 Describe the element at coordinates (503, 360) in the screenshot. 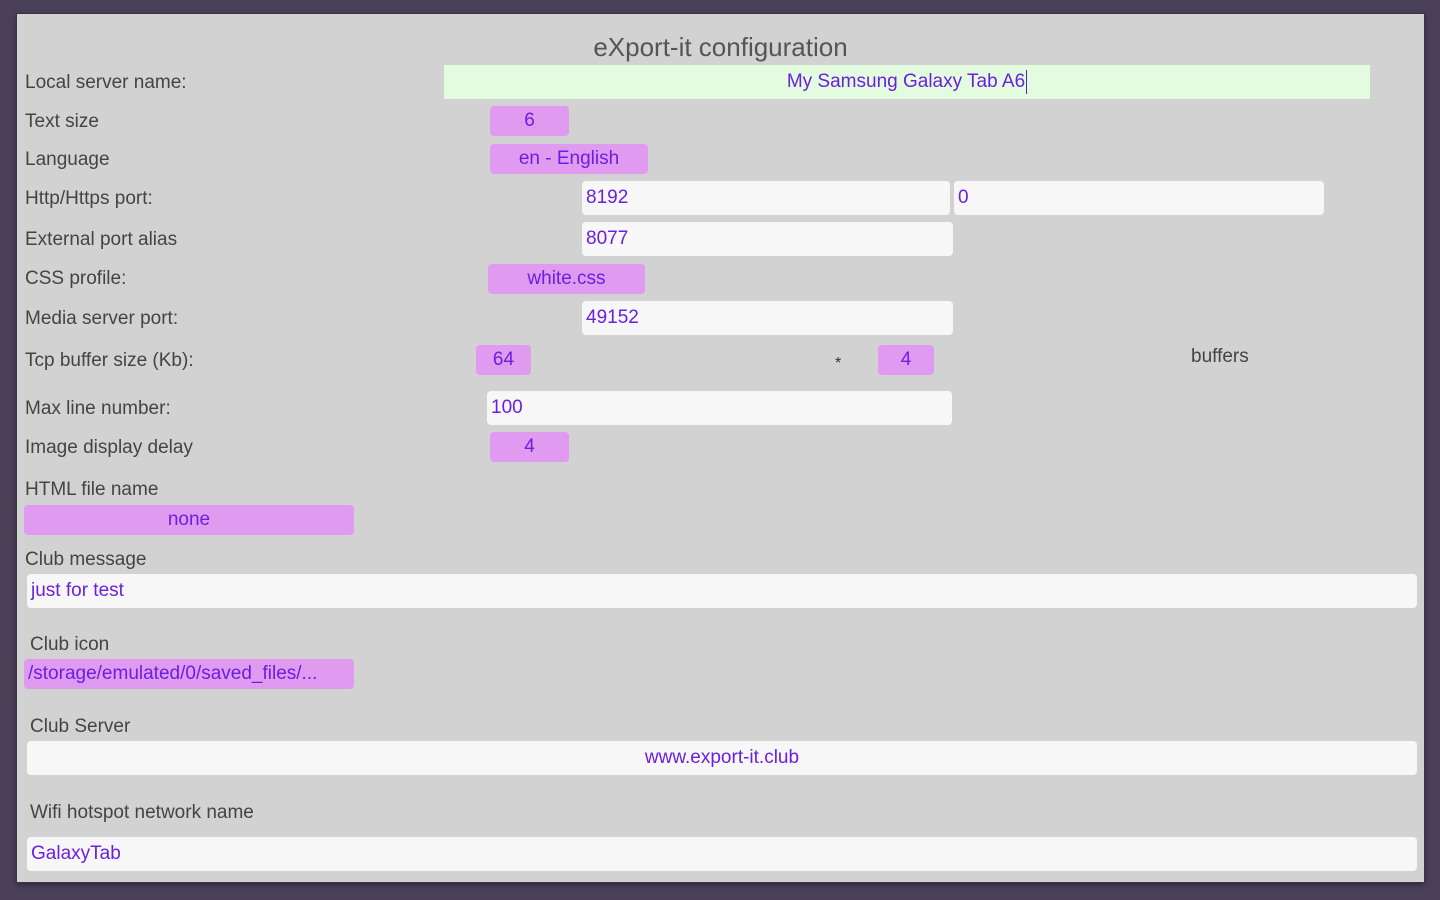

I see `tcp-buffer-size-spinner: 64` at that location.